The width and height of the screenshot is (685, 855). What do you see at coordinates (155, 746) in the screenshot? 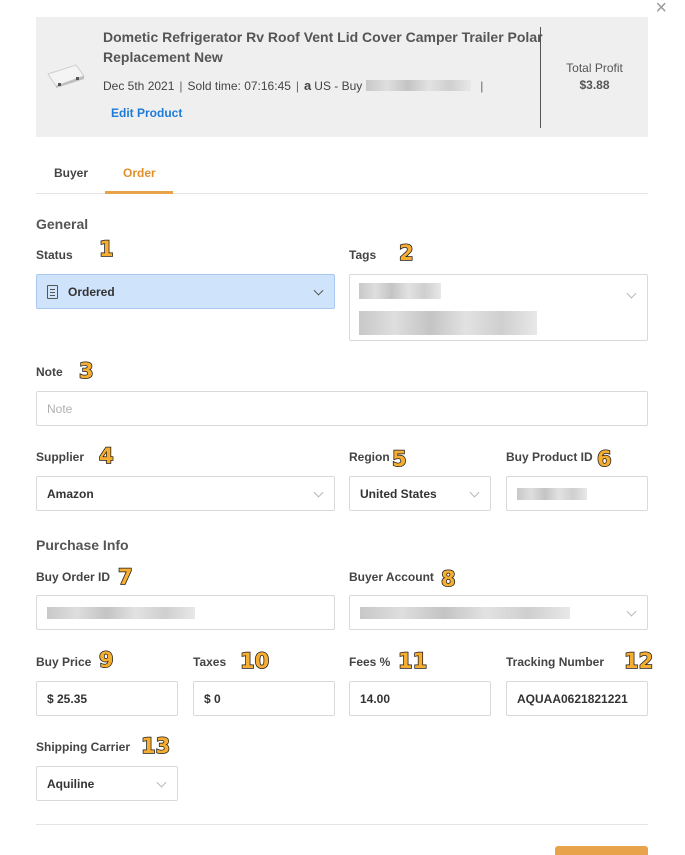
I see `marker-13: 13` at bounding box center [155, 746].